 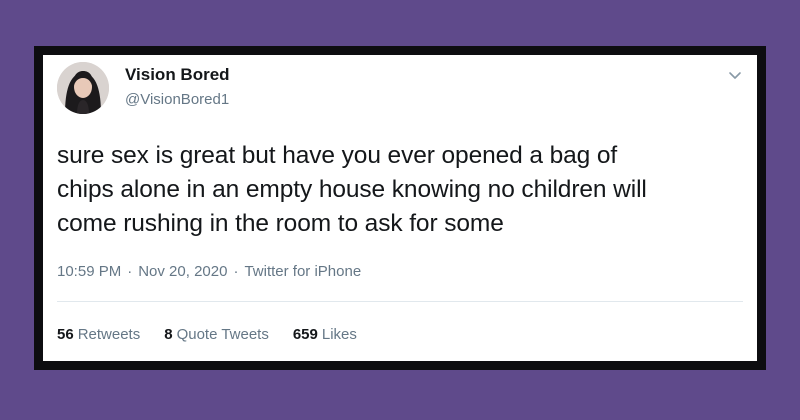 What do you see at coordinates (302, 271) in the screenshot?
I see `tweet-source: Twitter for iPhone` at bounding box center [302, 271].